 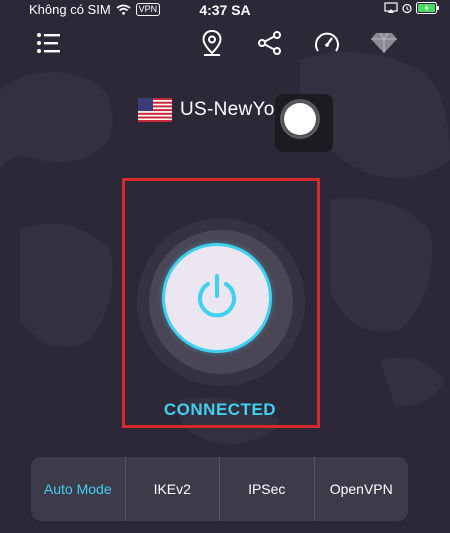 I want to click on menu-icon, so click(x=48, y=43).